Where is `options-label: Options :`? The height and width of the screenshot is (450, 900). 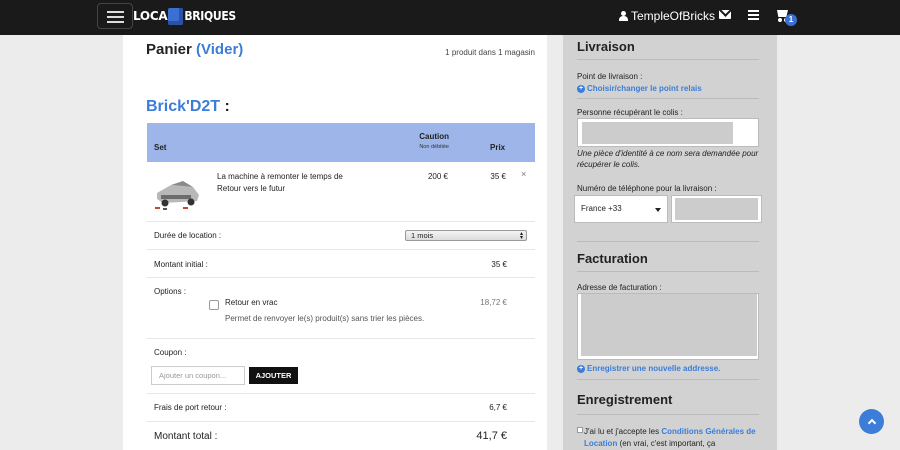
options-label: Options : is located at coordinates (170, 291).